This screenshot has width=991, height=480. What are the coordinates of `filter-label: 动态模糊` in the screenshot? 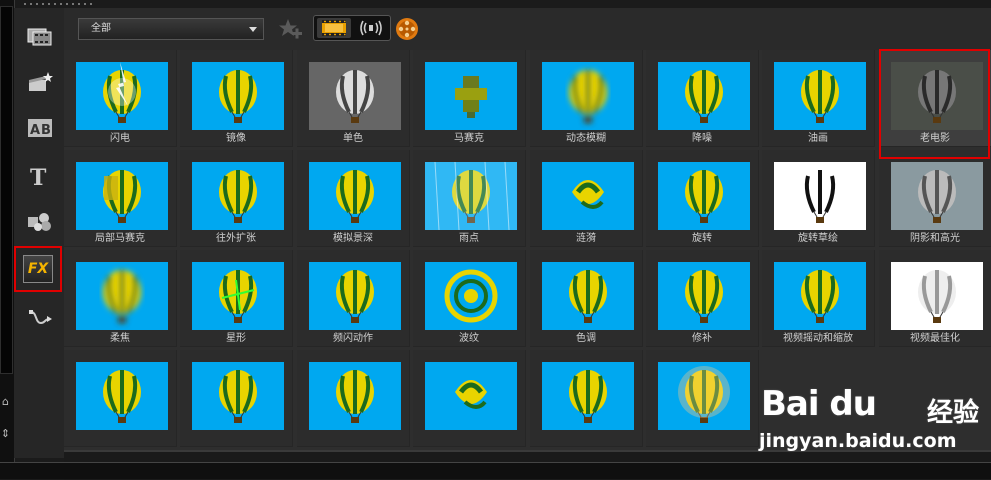 It's located at (586, 138).